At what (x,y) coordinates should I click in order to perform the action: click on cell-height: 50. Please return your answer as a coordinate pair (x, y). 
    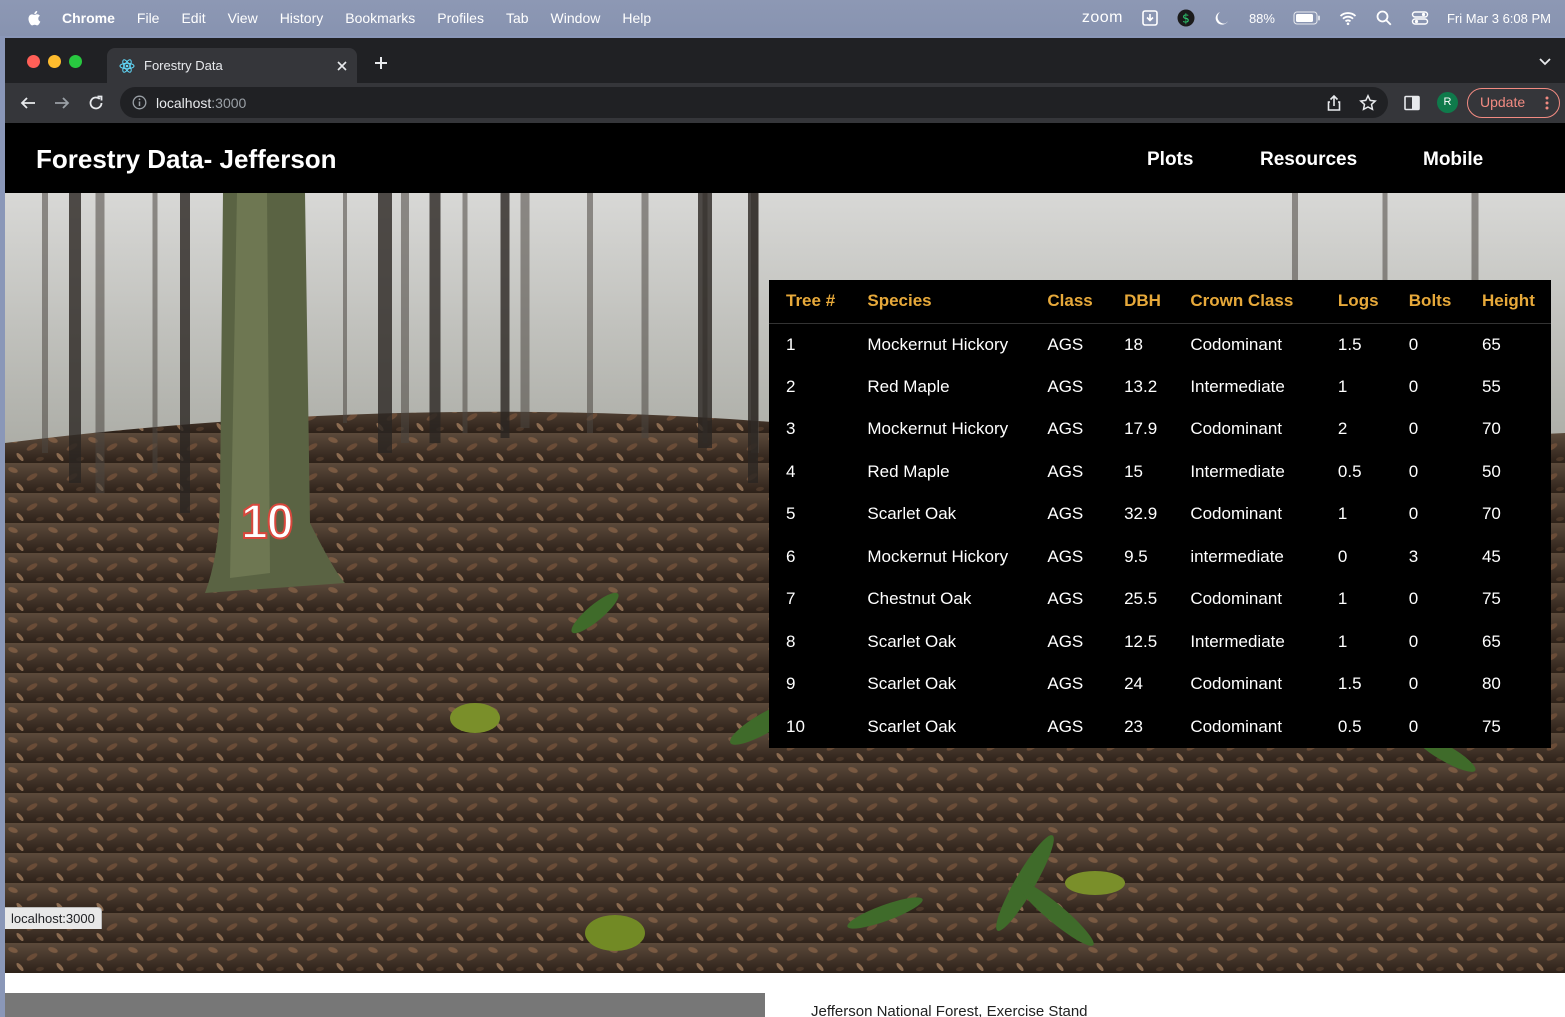
    Looking at the image, I should click on (1491, 471).